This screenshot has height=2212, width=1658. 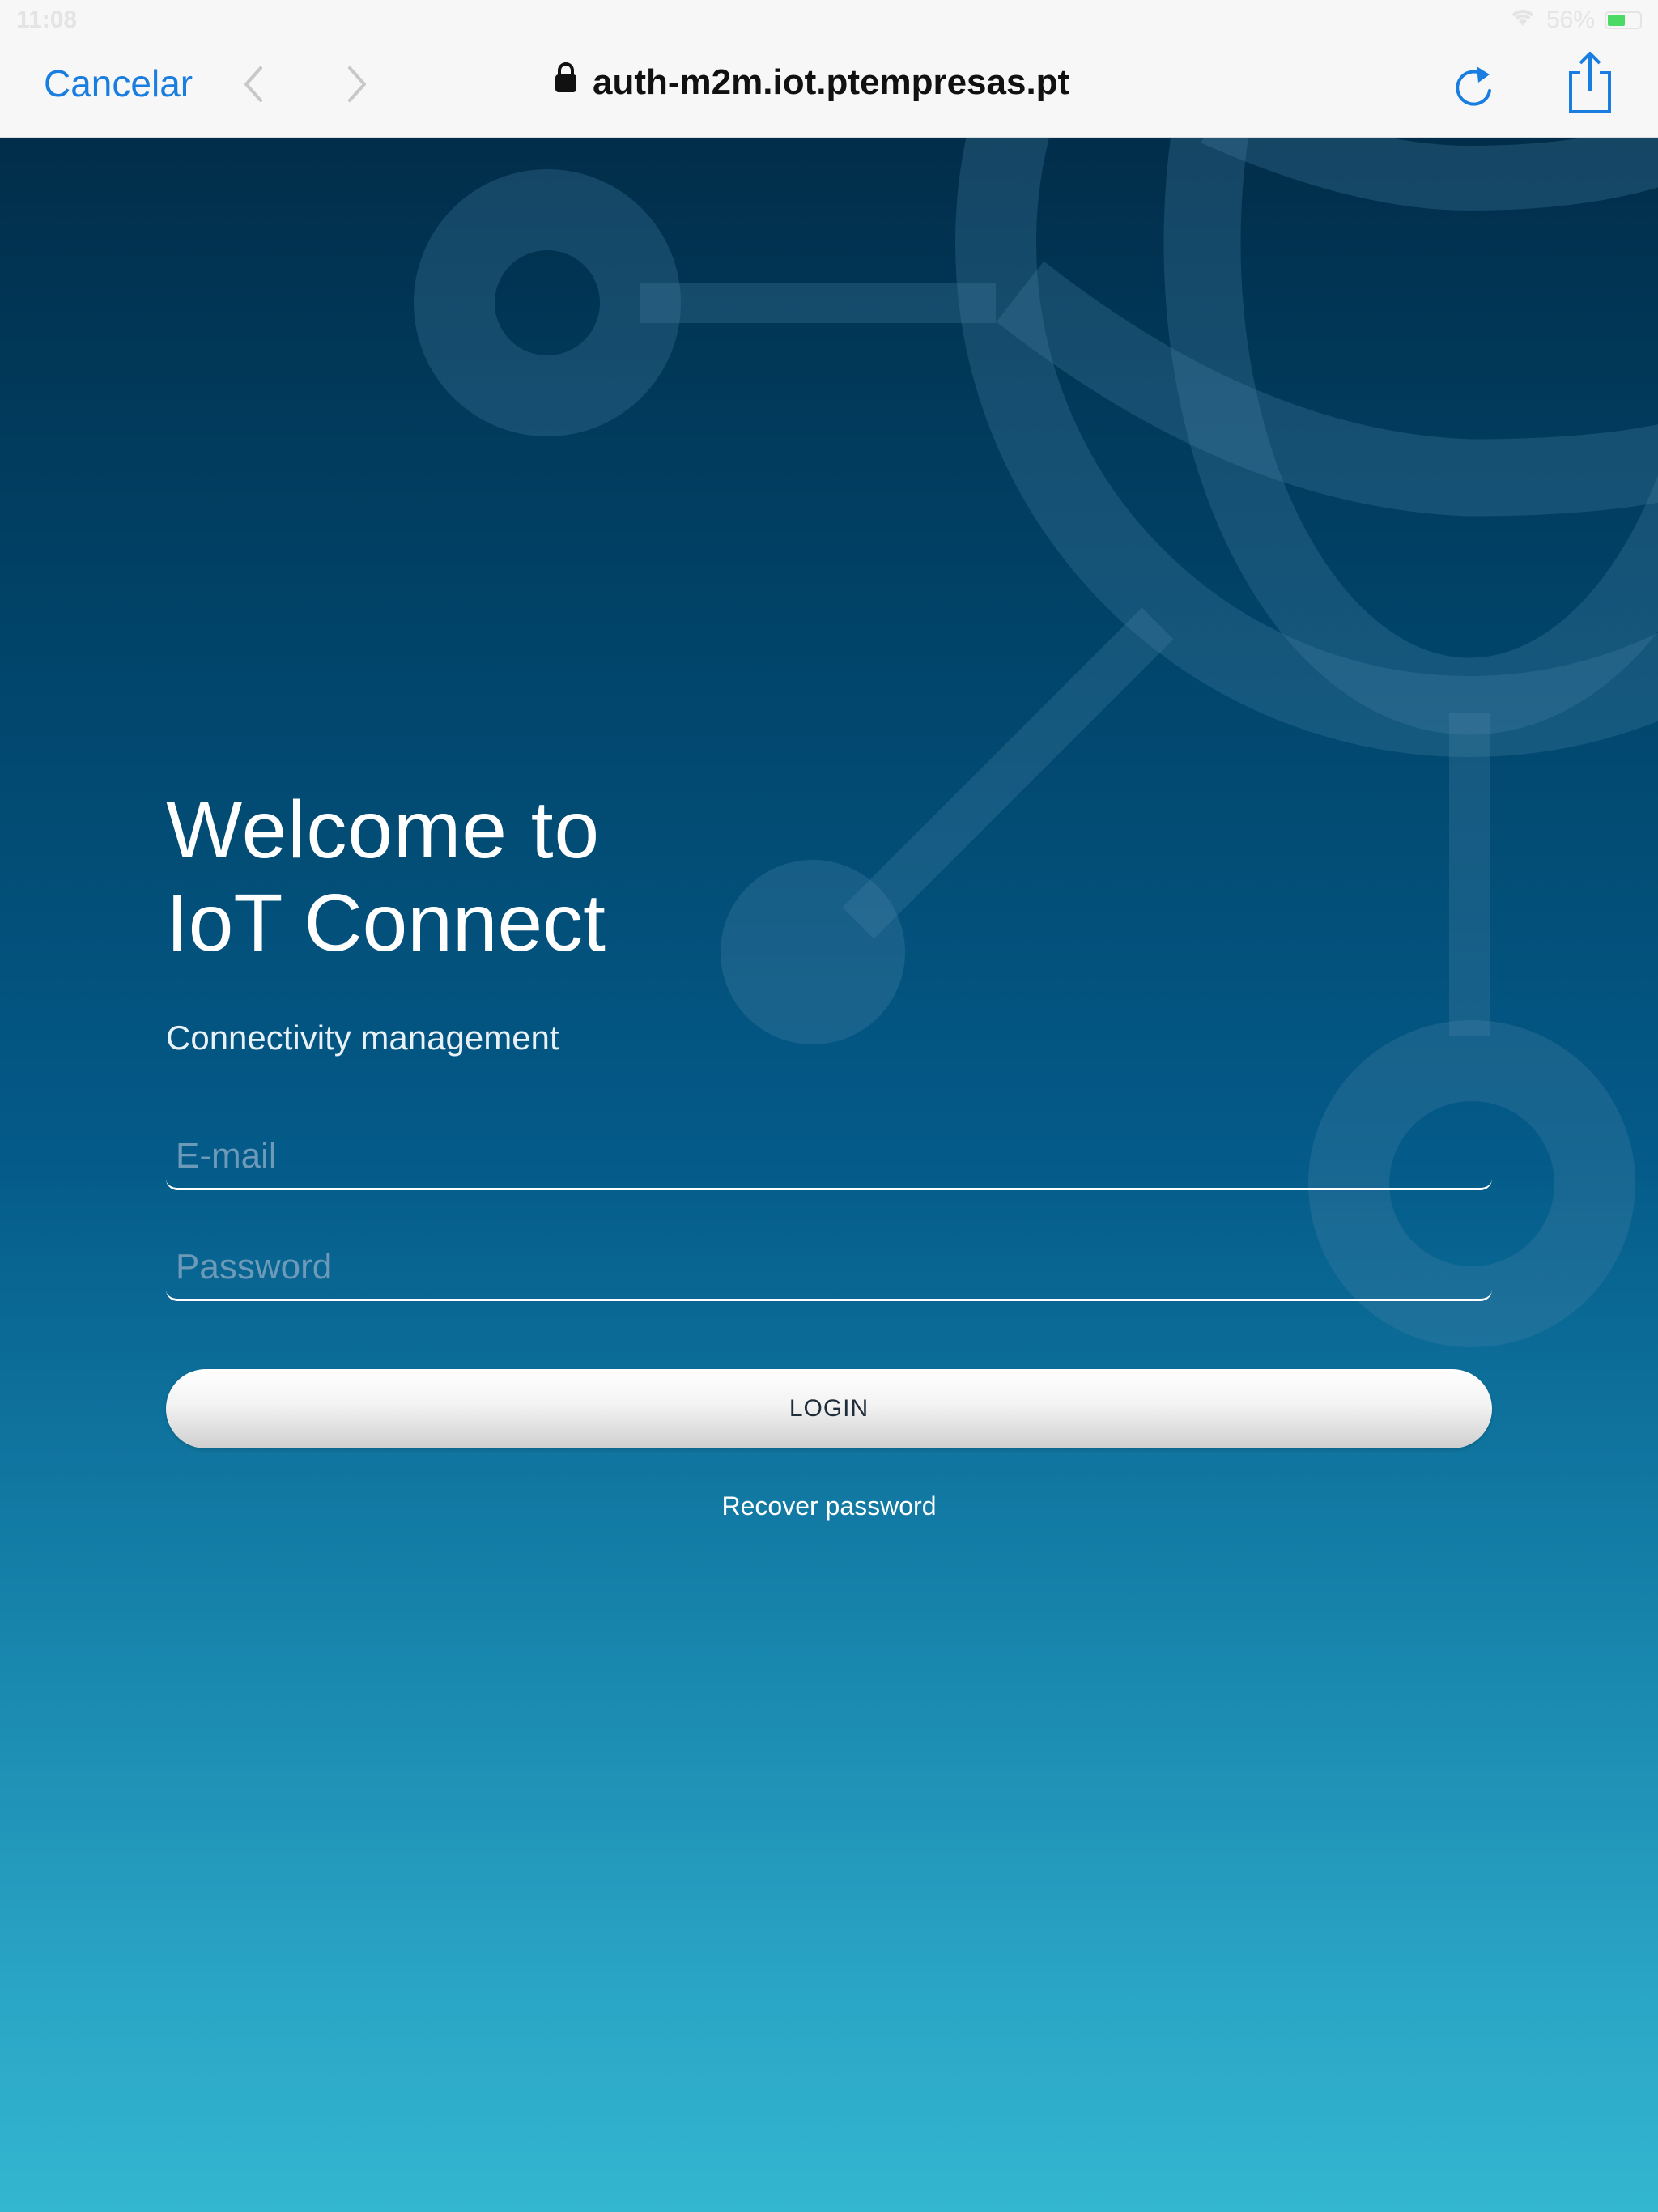 What do you see at coordinates (356, 84) in the screenshot?
I see `chevron-right-icon` at bounding box center [356, 84].